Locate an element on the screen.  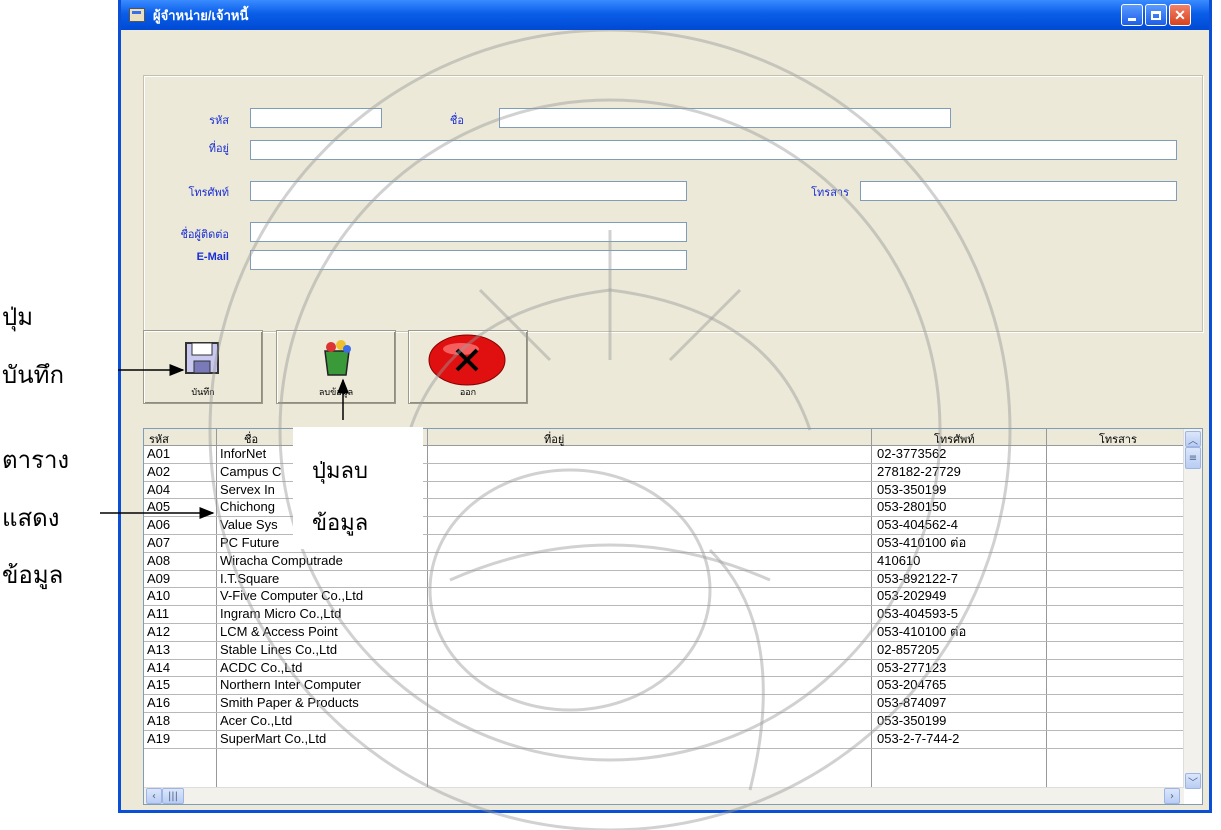
delete-button-callout: ปุ่มลบ ข้อมูล is located at coordinates (358, 488).